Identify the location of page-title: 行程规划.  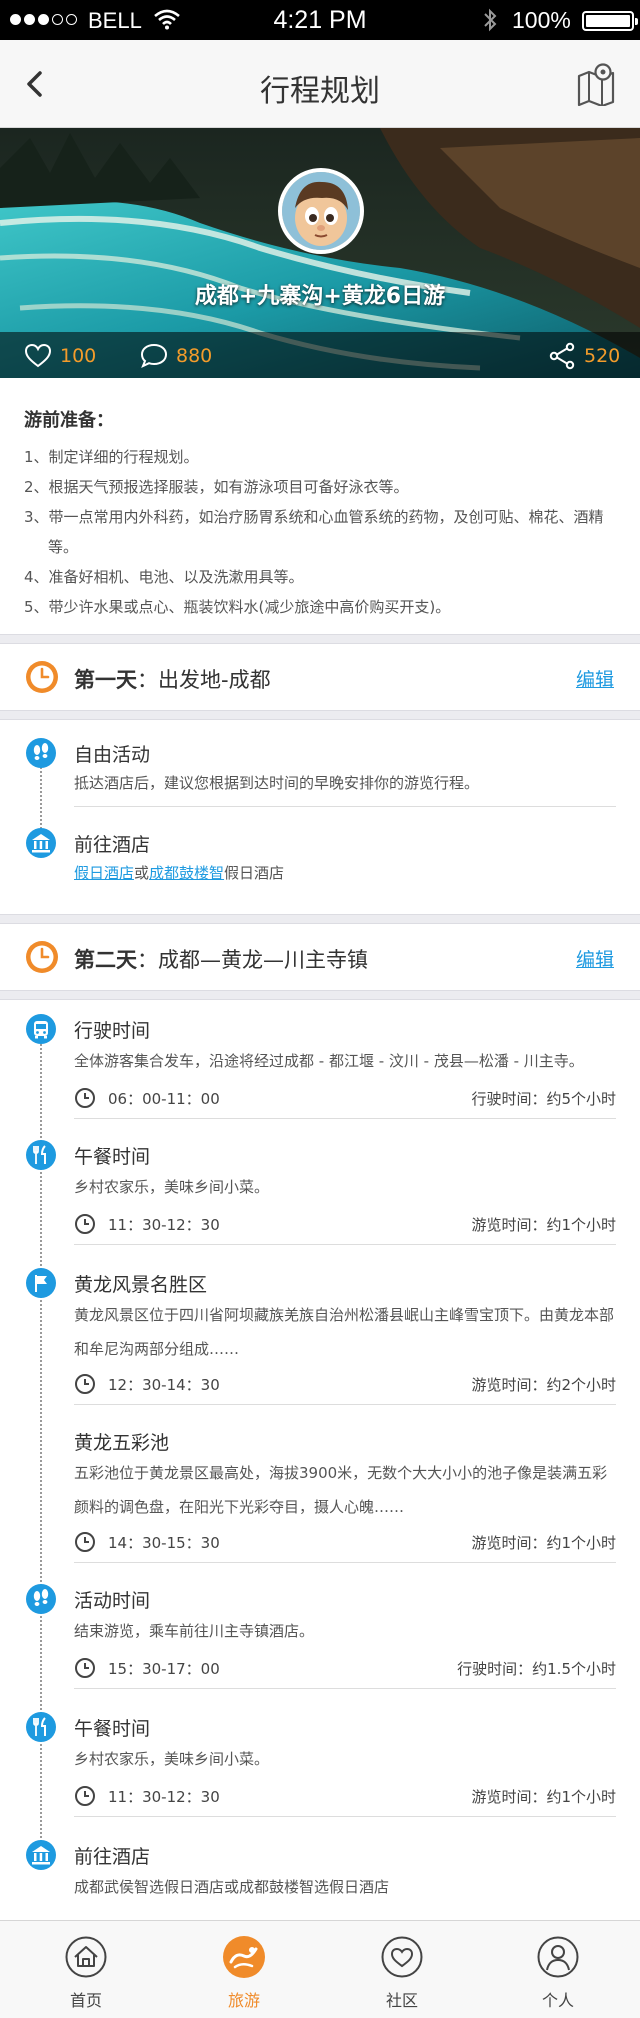
(320, 91).